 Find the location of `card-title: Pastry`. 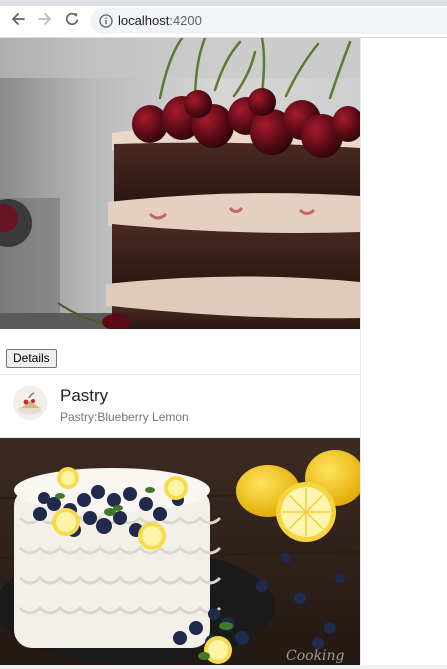

card-title: Pastry is located at coordinates (84, 395).